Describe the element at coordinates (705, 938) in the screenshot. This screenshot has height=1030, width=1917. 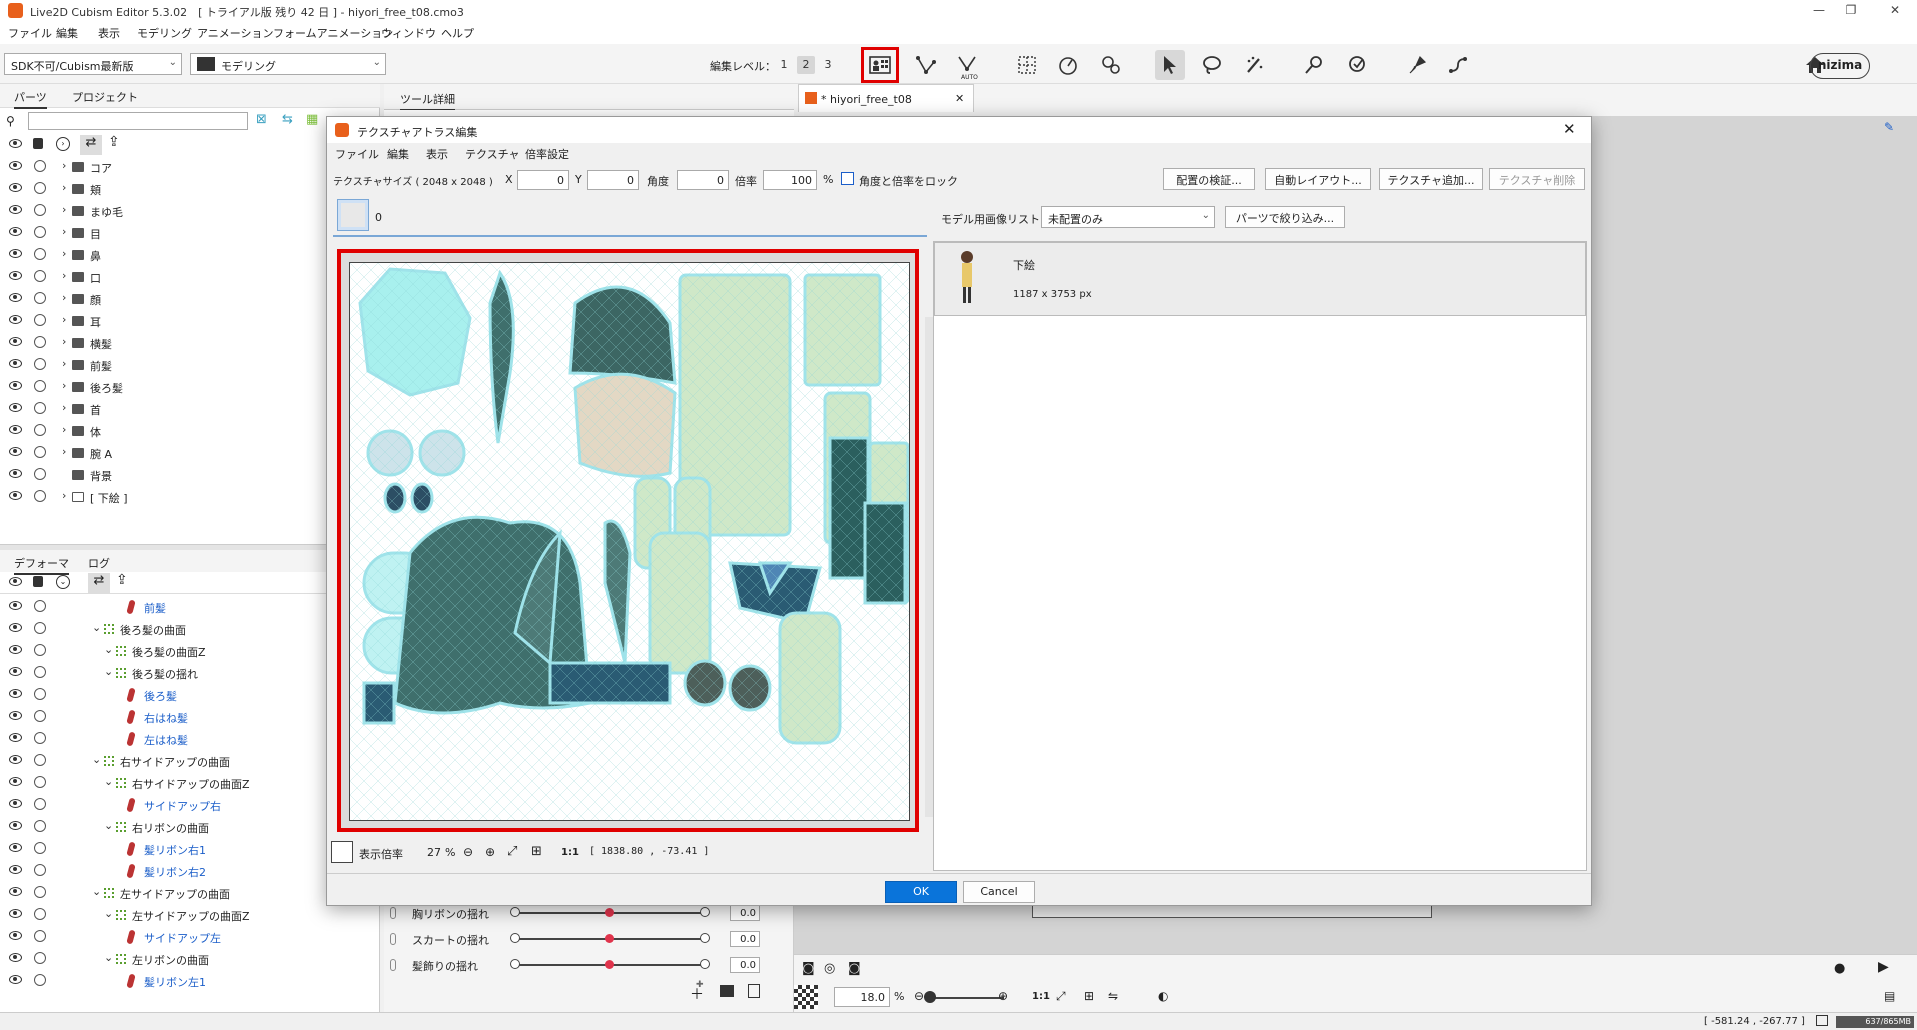
I see `slider-max-knob` at that location.